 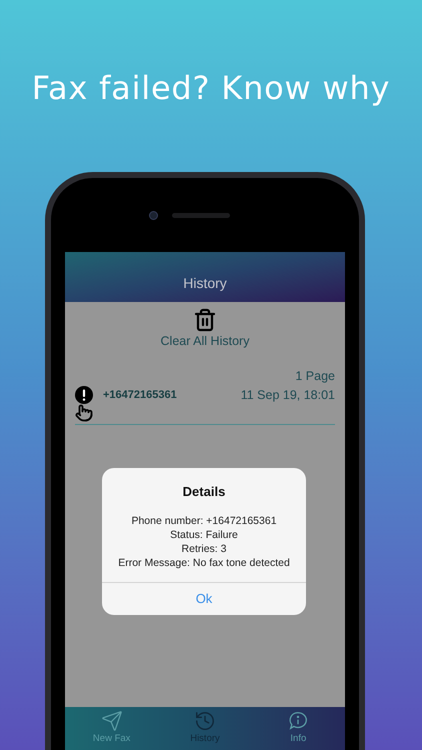 What do you see at coordinates (315, 376) in the screenshot?
I see `page-count: 1 Page` at bounding box center [315, 376].